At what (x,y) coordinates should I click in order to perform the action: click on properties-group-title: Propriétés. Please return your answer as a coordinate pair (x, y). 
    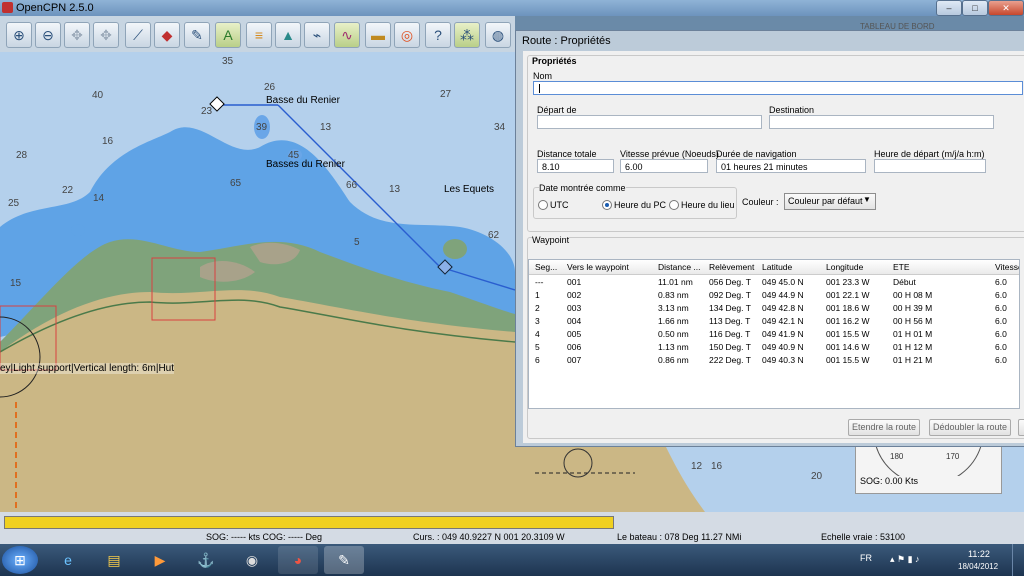
    Looking at the image, I should click on (554, 61).